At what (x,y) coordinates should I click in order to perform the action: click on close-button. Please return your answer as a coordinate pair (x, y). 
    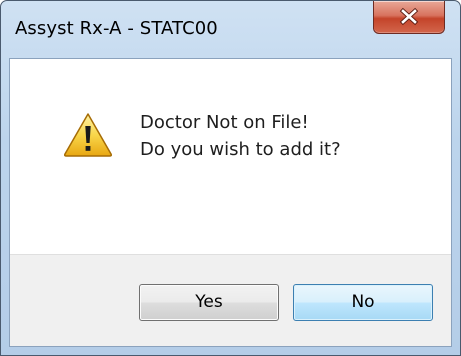
    Looking at the image, I should click on (409, 17).